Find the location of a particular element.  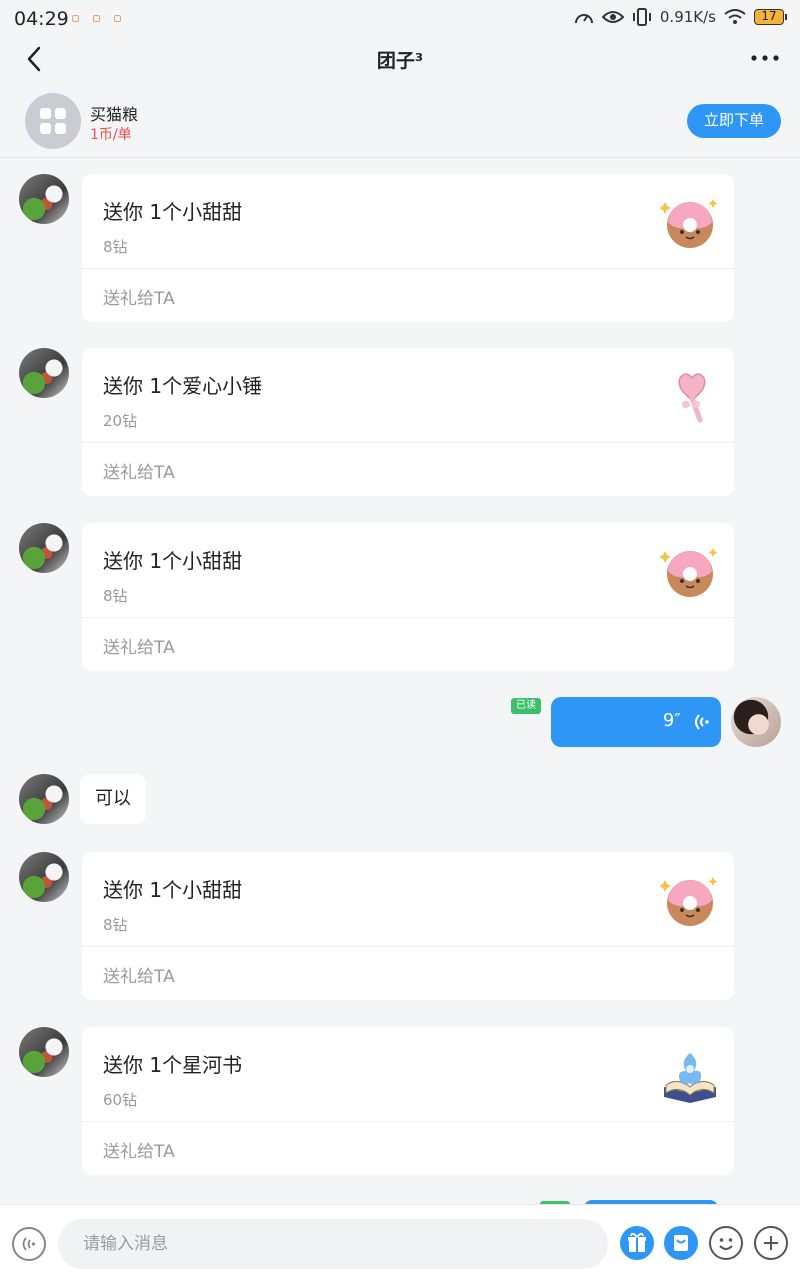

order-bar: 买猫粮 1币/单 立即下单 is located at coordinates (400, 122).